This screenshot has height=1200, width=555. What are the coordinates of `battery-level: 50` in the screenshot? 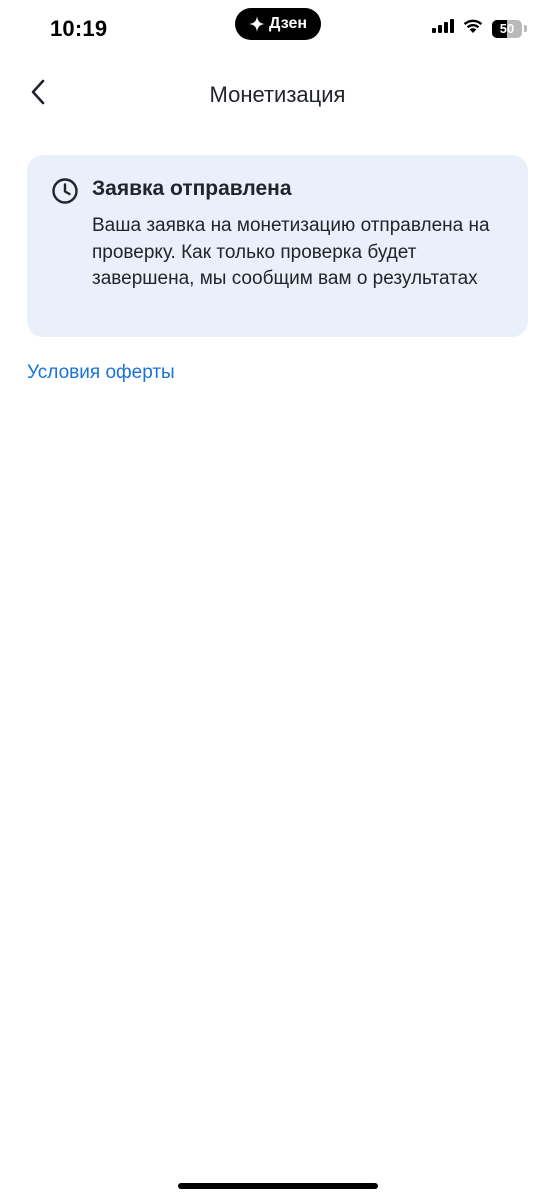 It's located at (507, 28).